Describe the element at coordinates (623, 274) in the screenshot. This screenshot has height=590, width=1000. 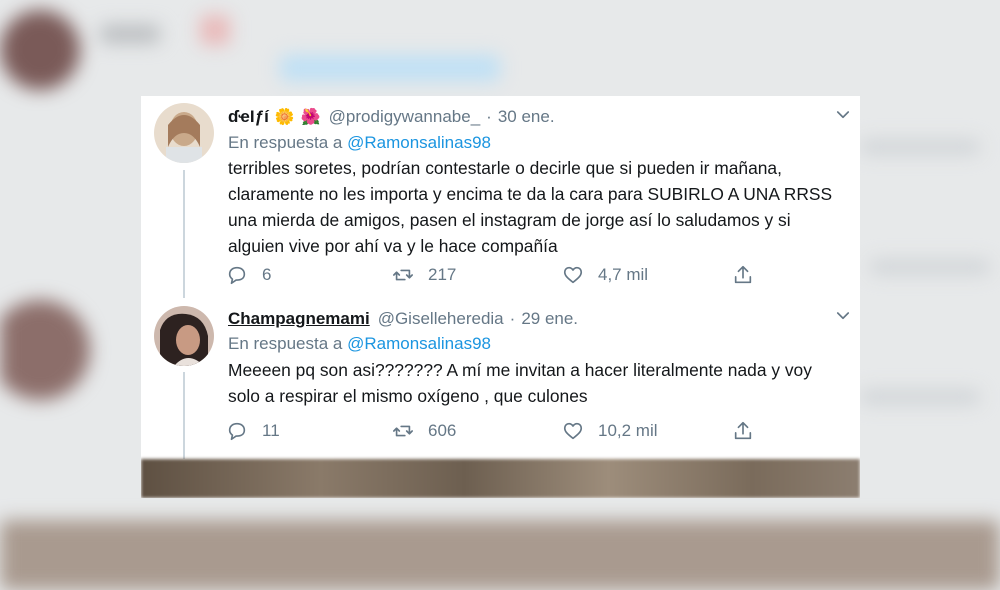
I see `like-count: 4,7 mil` at that location.